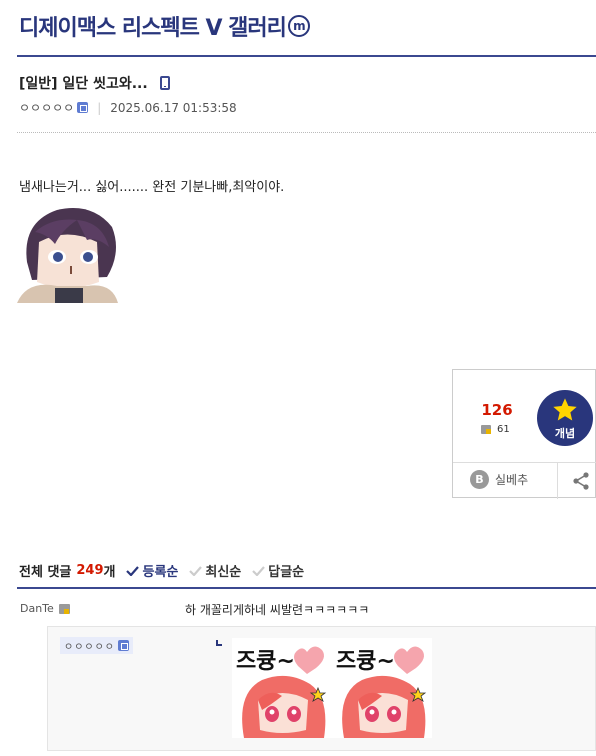  Describe the element at coordinates (581, 481) in the screenshot. I see `share-icon` at that location.